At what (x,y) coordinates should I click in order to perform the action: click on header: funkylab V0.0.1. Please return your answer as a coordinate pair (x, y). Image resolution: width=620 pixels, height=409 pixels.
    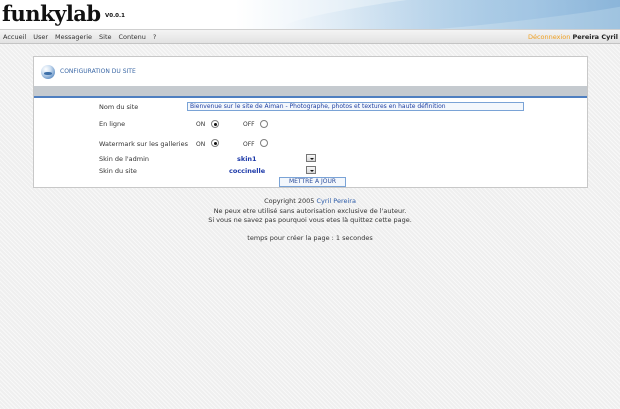
    Looking at the image, I should click on (310, 14).